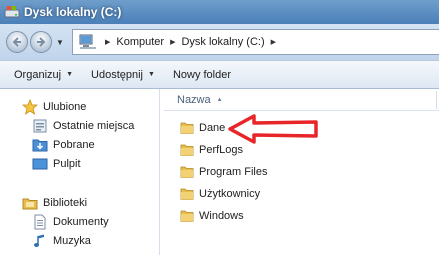 The height and width of the screenshot is (255, 439). I want to click on nav-documents: Dokumenty, so click(70, 222).